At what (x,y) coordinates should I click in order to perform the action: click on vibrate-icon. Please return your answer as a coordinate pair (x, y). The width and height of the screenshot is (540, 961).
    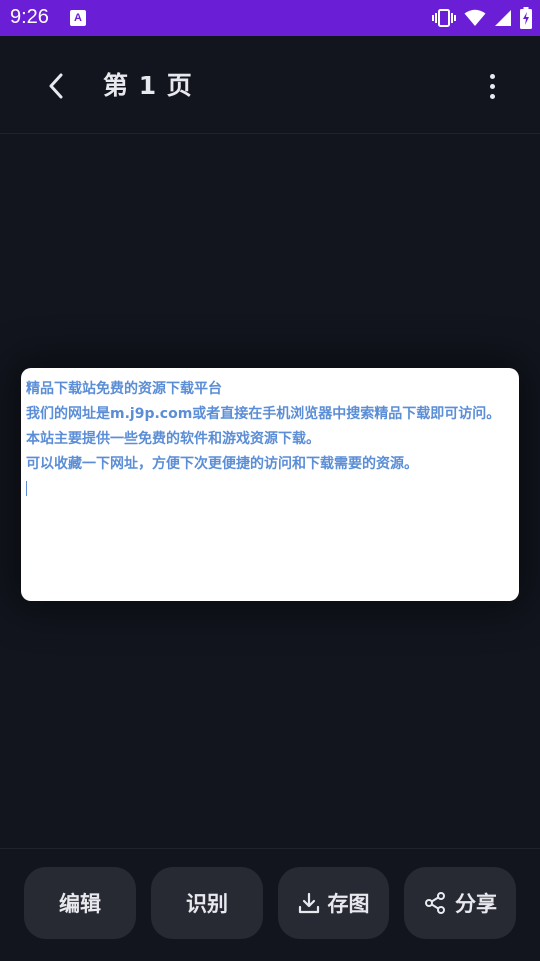
    Looking at the image, I should click on (444, 18).